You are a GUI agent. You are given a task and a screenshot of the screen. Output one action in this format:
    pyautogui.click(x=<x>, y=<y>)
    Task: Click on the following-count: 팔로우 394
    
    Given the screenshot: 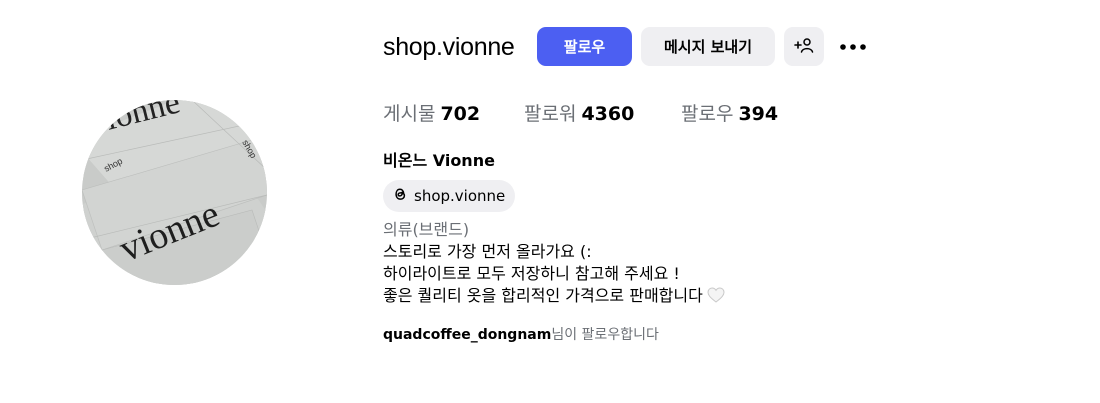 What is the action you would take?
    pyautogui.click(x=729, y=114)
    